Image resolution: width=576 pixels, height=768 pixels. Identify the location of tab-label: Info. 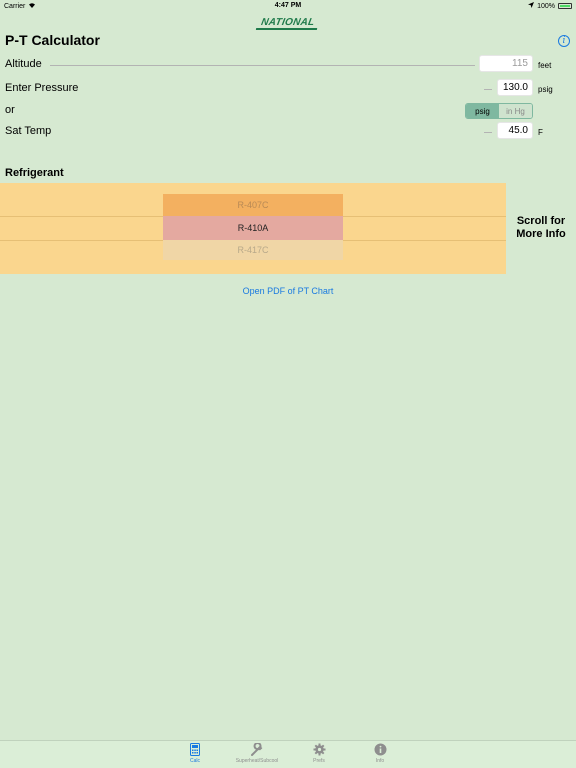
(380, 761).